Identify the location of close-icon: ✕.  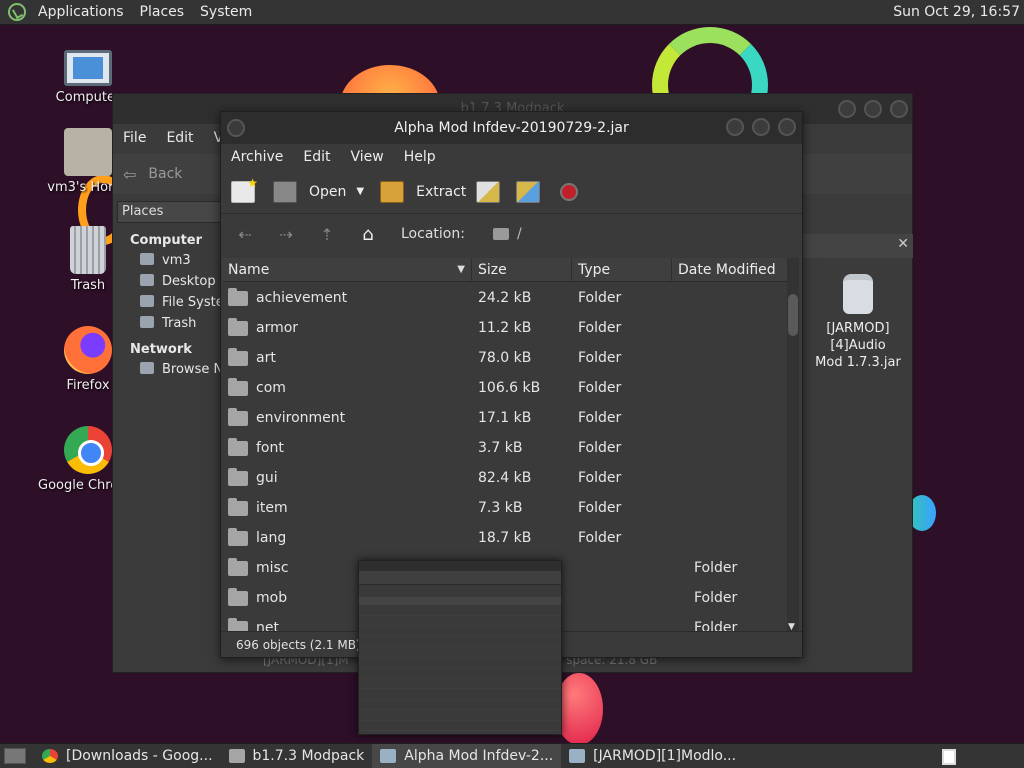
(903, 244).